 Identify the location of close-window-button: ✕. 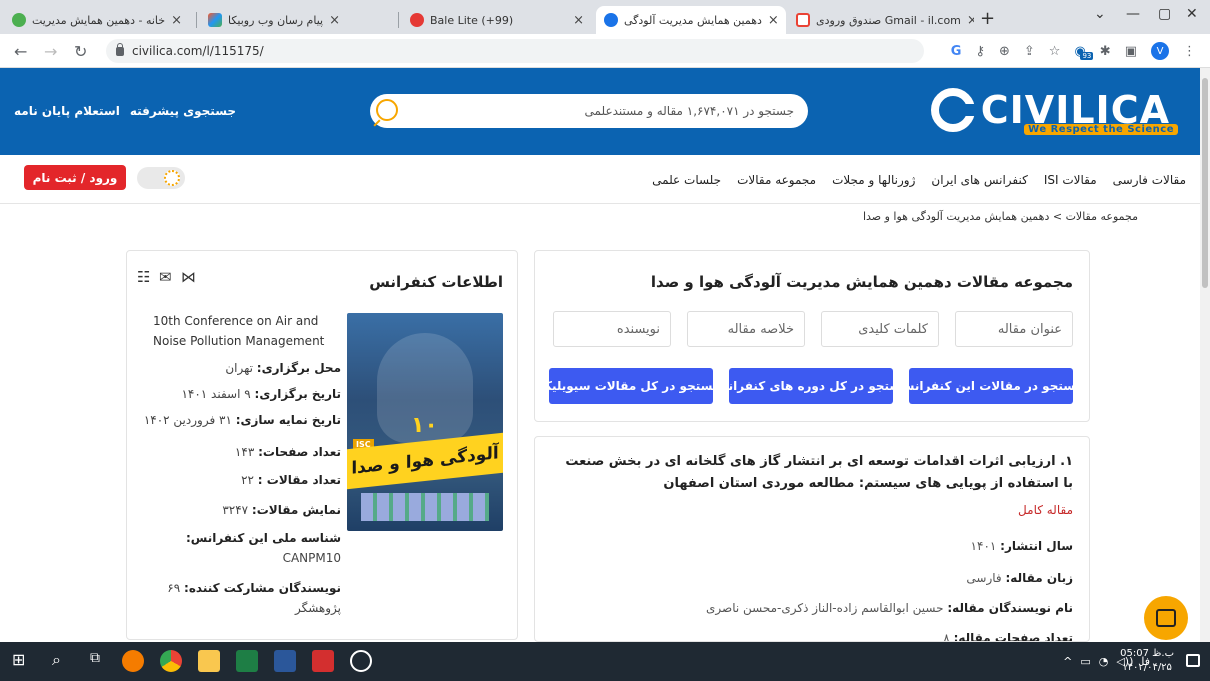
(1192, 14).